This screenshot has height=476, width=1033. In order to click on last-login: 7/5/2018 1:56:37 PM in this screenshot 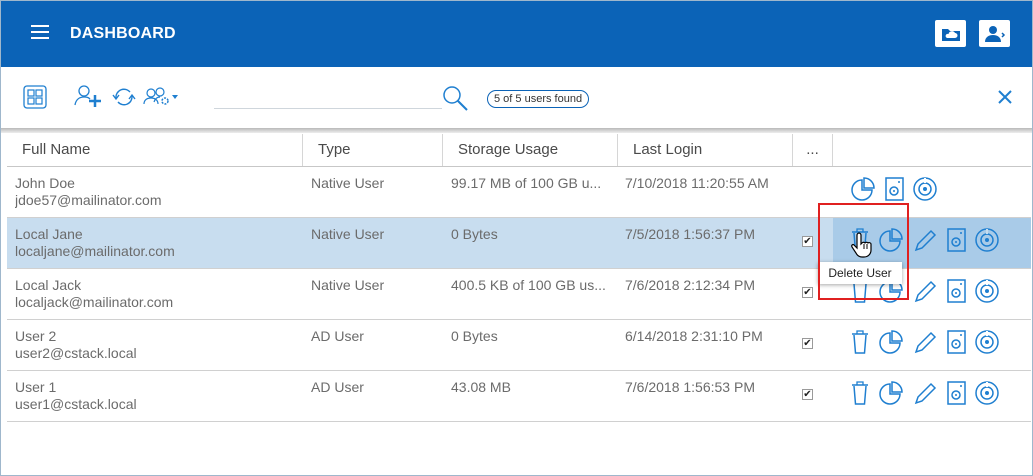, I will do `click(690, 234)`.